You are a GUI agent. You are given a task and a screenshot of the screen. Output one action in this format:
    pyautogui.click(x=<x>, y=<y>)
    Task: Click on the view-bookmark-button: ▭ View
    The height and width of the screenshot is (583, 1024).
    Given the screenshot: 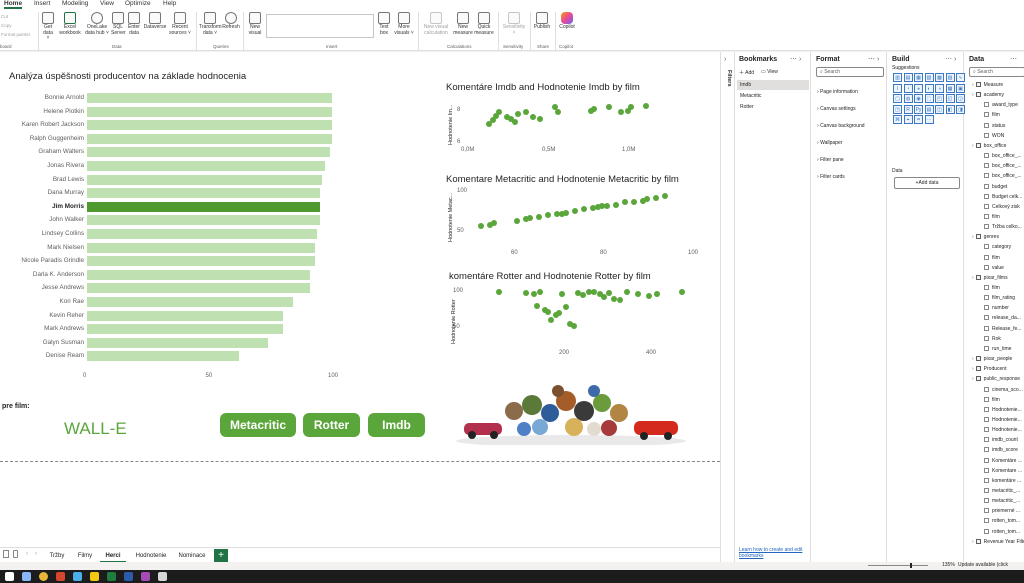 What is the action you would take?
    pyautogui.click(x=769, y=72)
    